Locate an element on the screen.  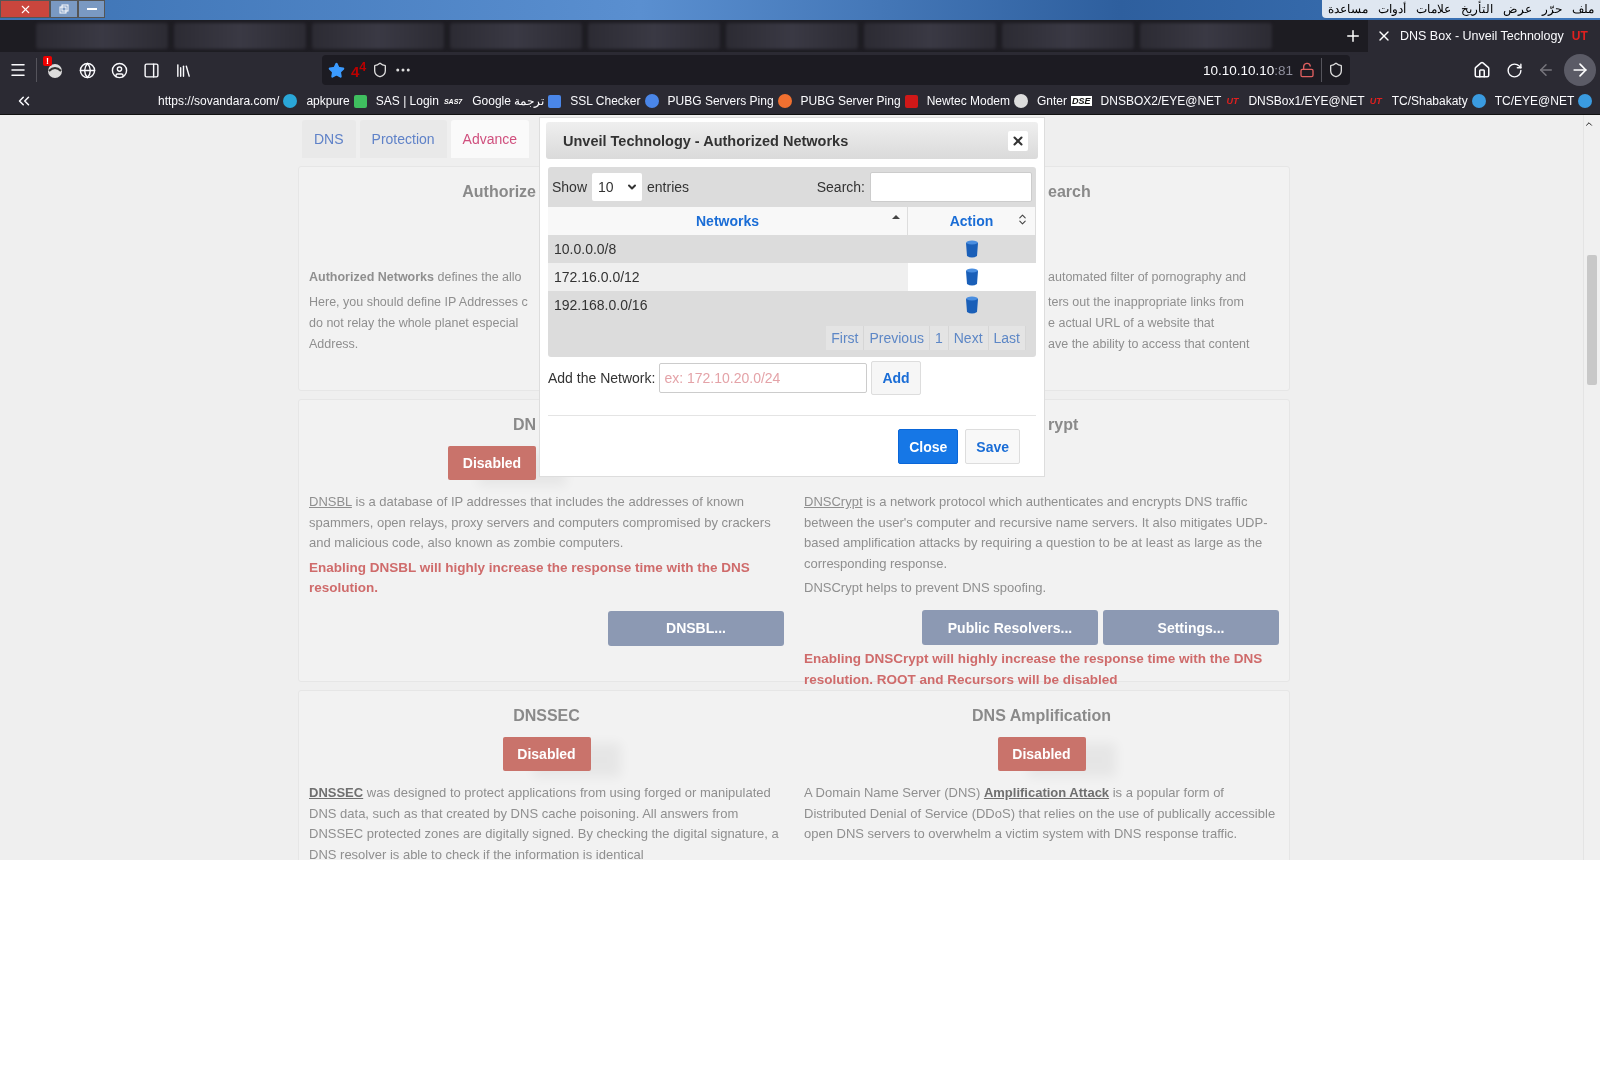
restore-icon is located at coordinates (64, 9).